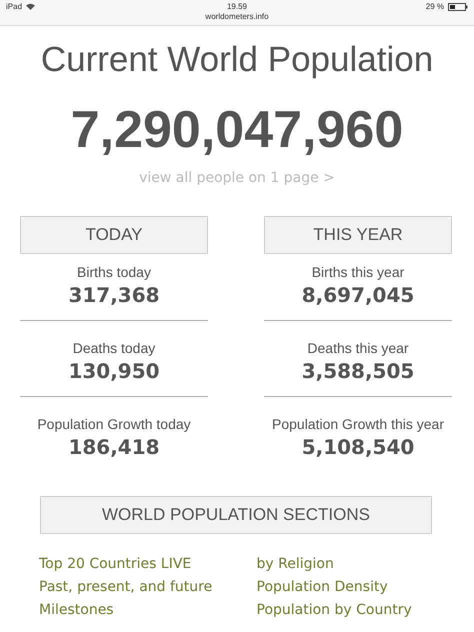 This screenshot has height=632, width=474. I want to click on url-text: worldometers.info, so click(237, 16).